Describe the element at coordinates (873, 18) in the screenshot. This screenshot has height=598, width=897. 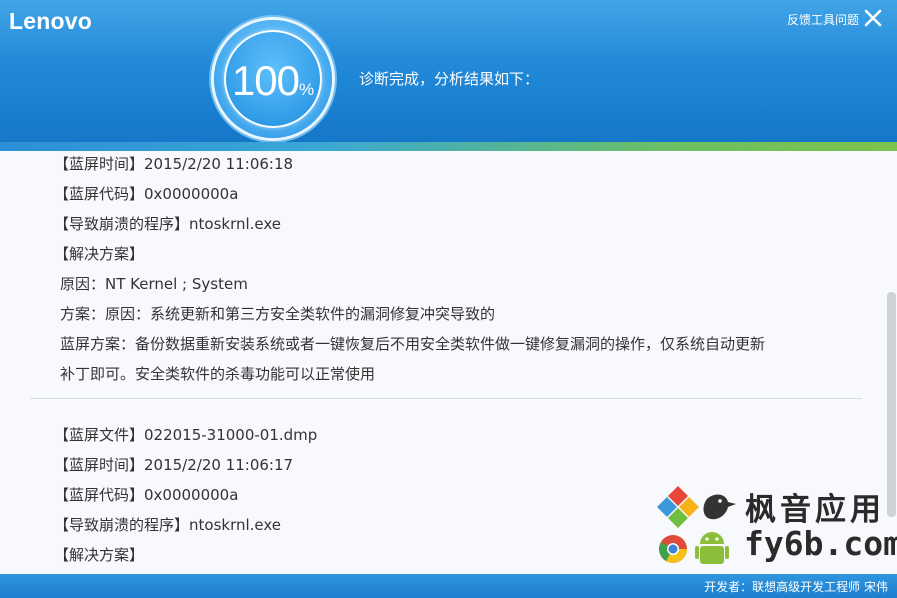
I see `close-icon` at that location.